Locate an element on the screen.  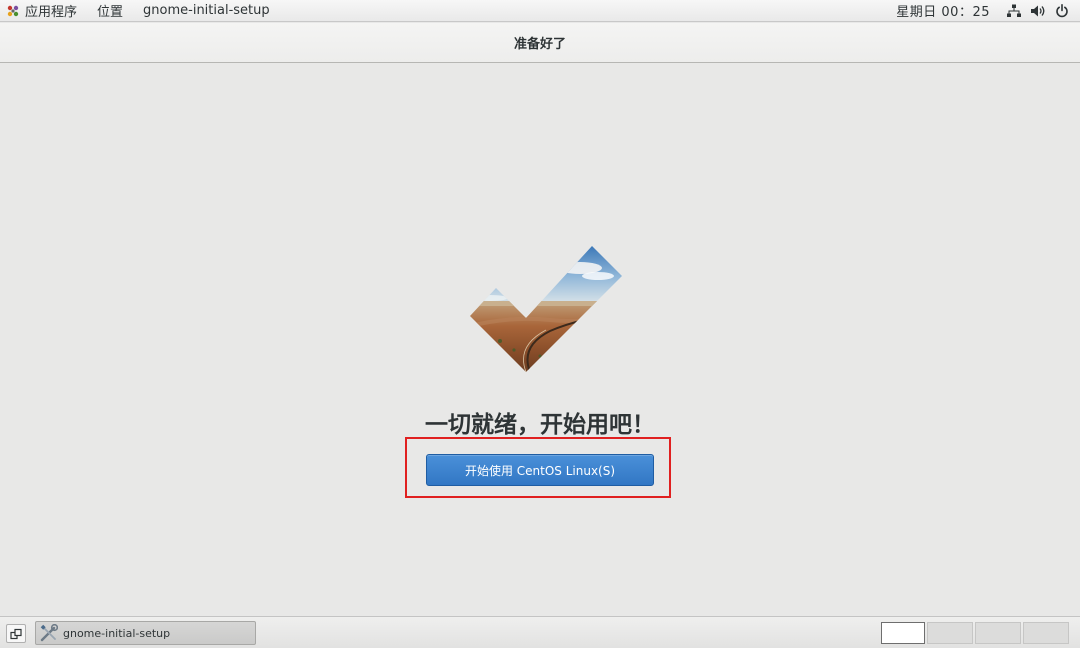
volume-icon is located at coordinates (1038, 11).